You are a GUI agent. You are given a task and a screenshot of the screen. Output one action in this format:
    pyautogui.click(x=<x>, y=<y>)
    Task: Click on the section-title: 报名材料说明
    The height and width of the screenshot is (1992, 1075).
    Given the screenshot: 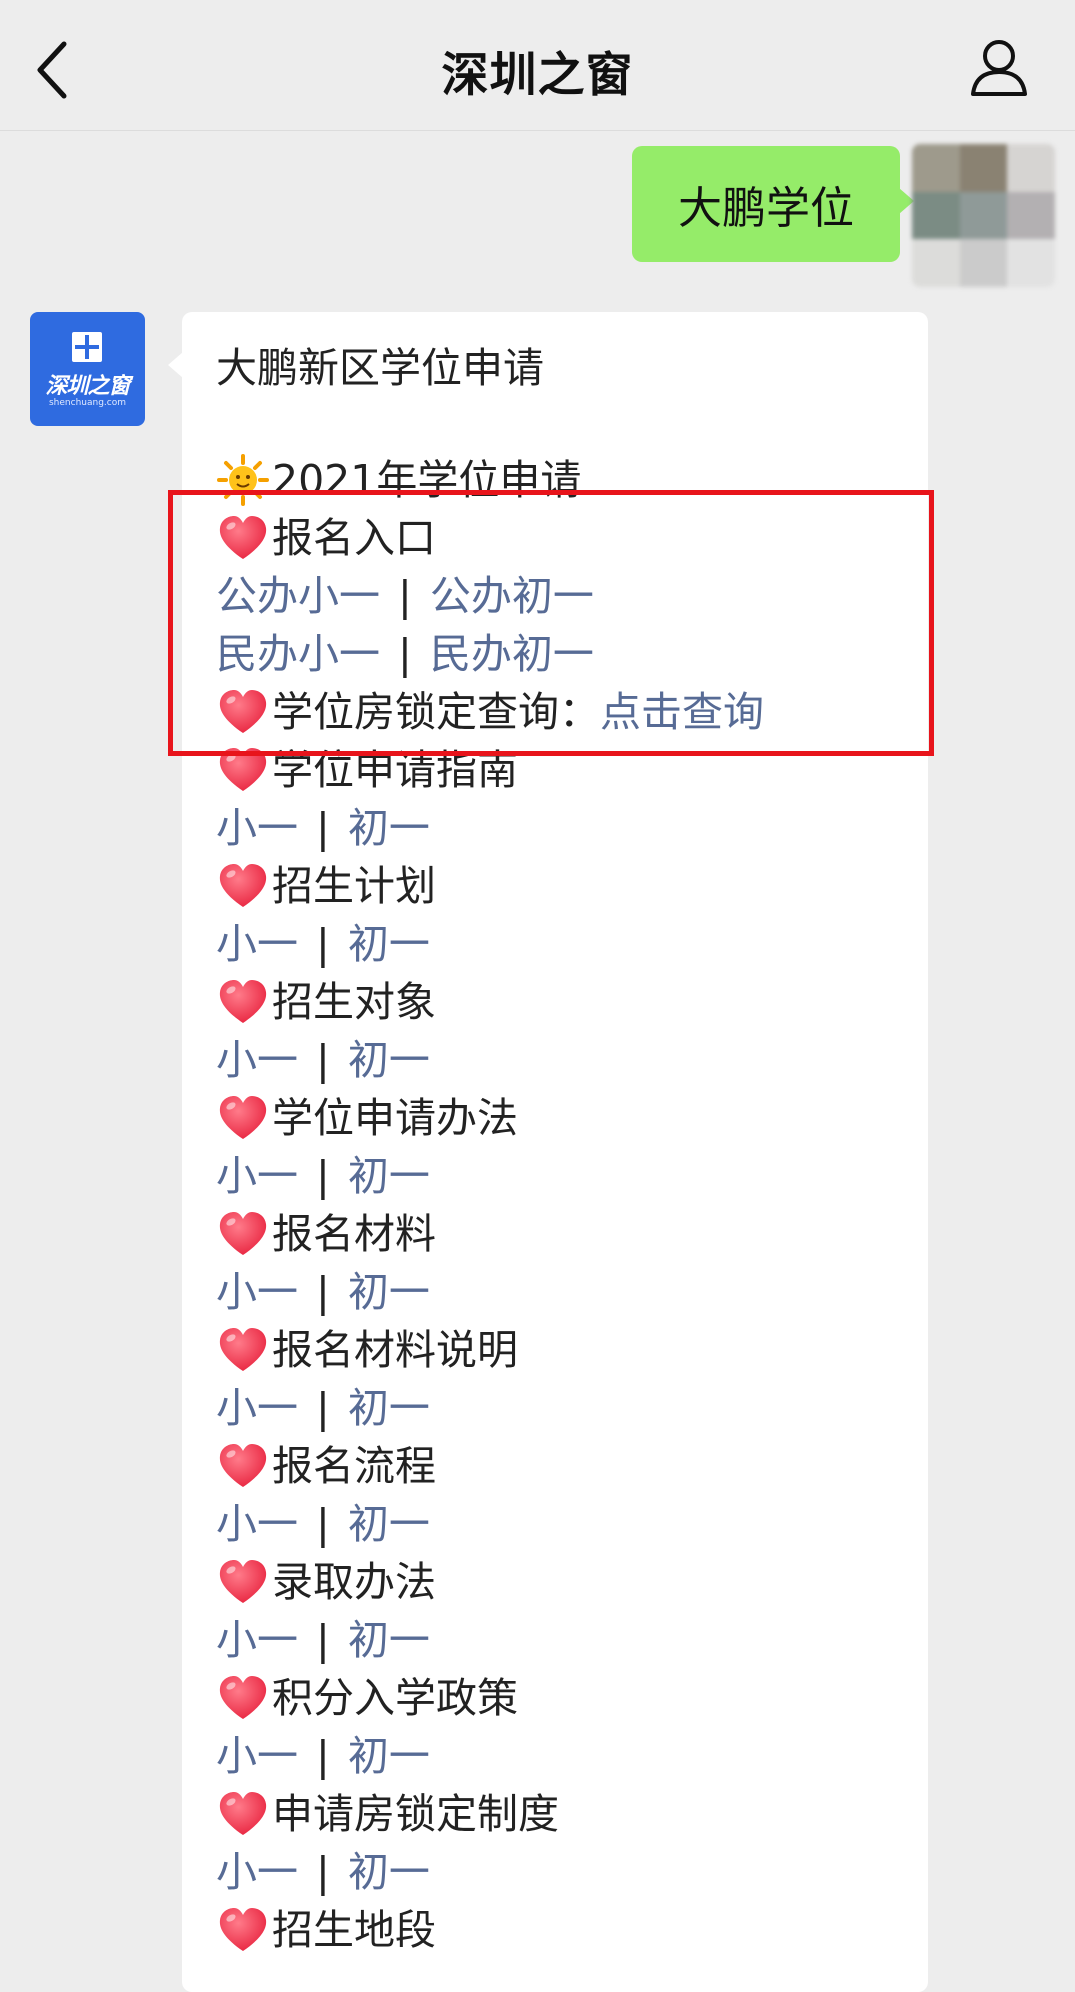 What is the action you would take?
    pyautogui.click(x=395, y=1350)
    